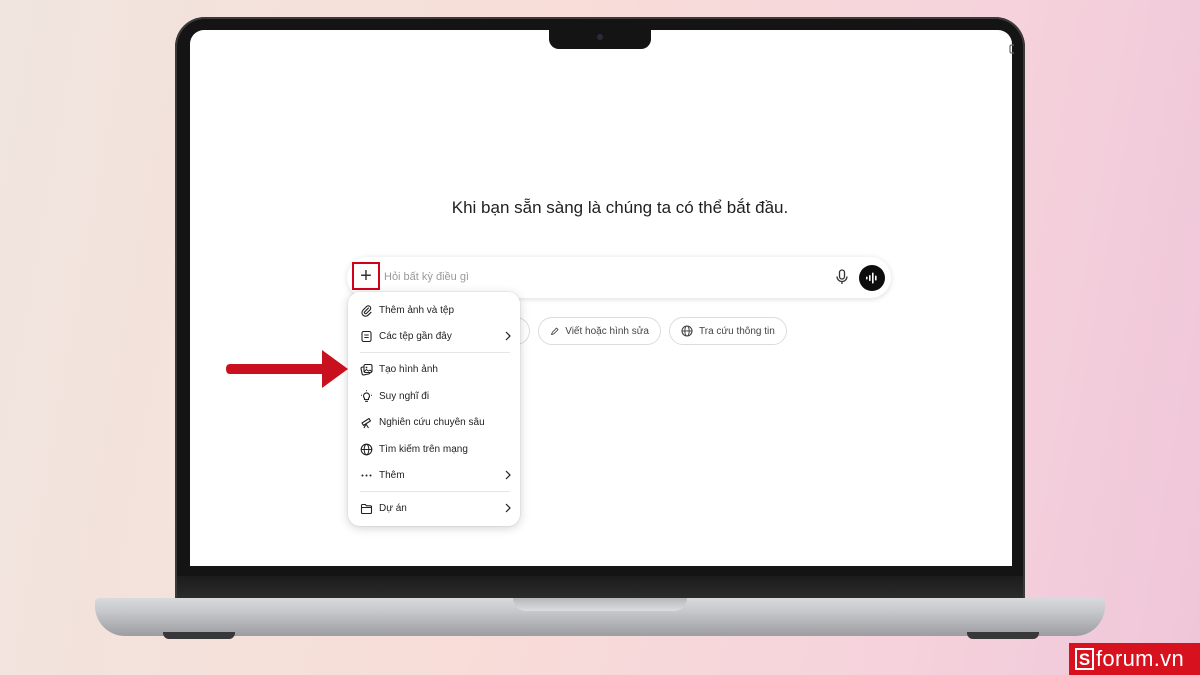 This screenshot has height=675, width=1200. Describe the element at coordinates (1003, 635) in the screenshot. I see `laptop-foot-right` at that location.